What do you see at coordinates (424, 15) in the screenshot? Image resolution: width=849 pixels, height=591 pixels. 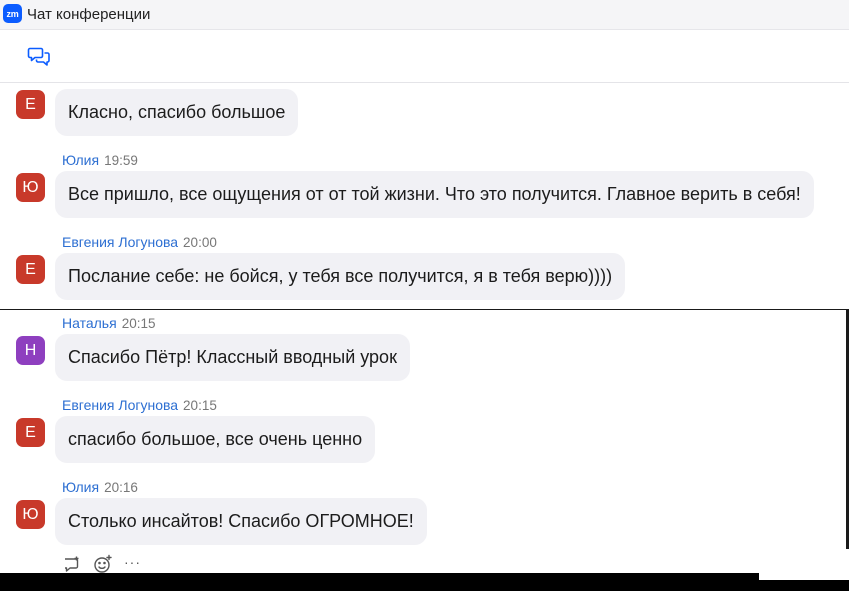 I see `title-bar: zm Чат конференции` at bounding box center [424, 15].